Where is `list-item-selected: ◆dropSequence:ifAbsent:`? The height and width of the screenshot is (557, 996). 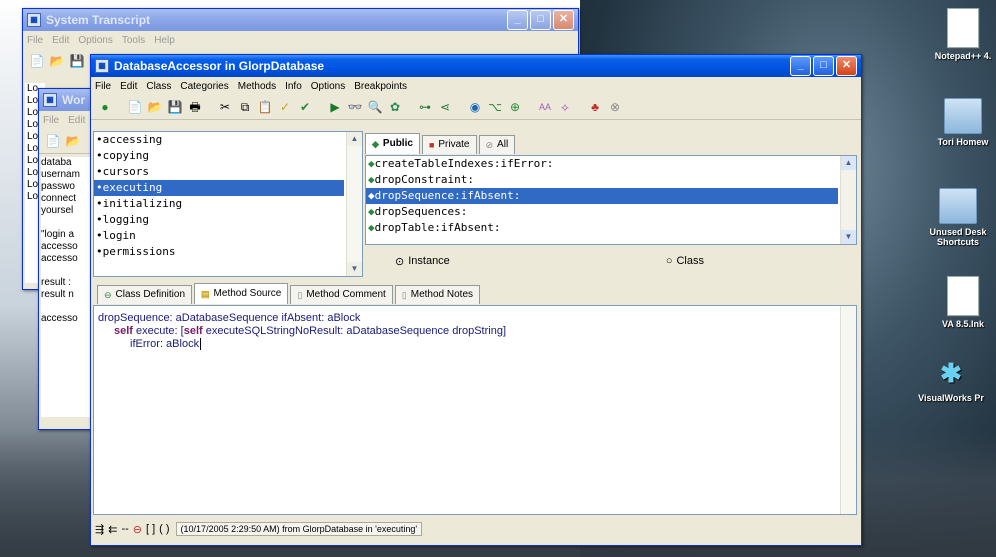
list-item-selected: ◆dropSequence:ifAbsent: is located at coordinates (602, 196).